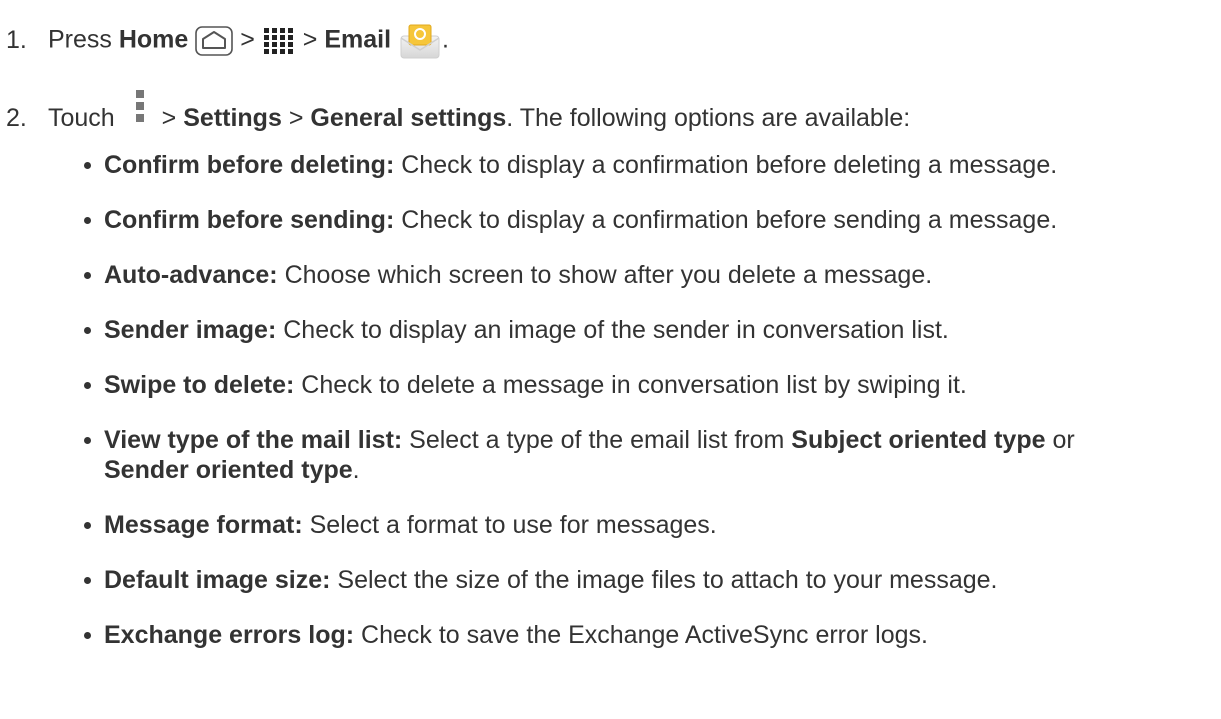 The height and width of the screenshot is (719, 1221). I want to click on step-1: 1. Press Home > > Email ., so click(227, 41).